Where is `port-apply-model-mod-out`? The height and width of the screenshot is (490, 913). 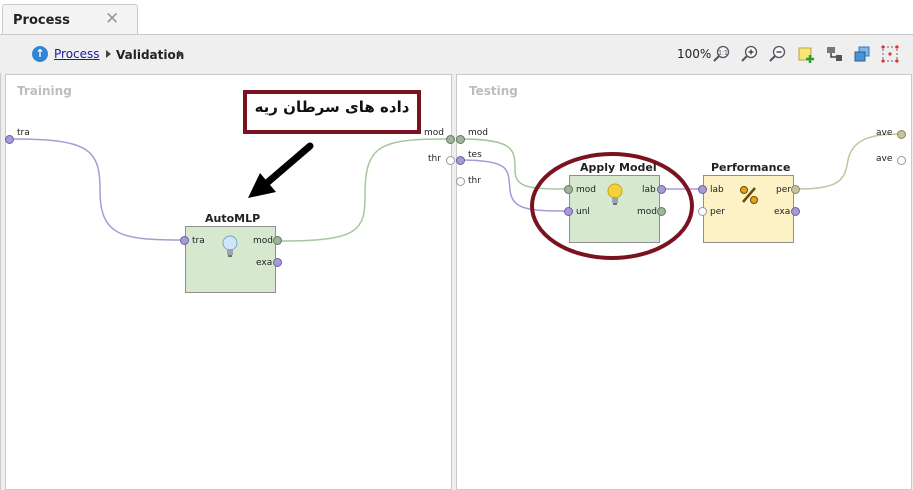 port-apply-model-mod-out is located at coordinates (661, 211).